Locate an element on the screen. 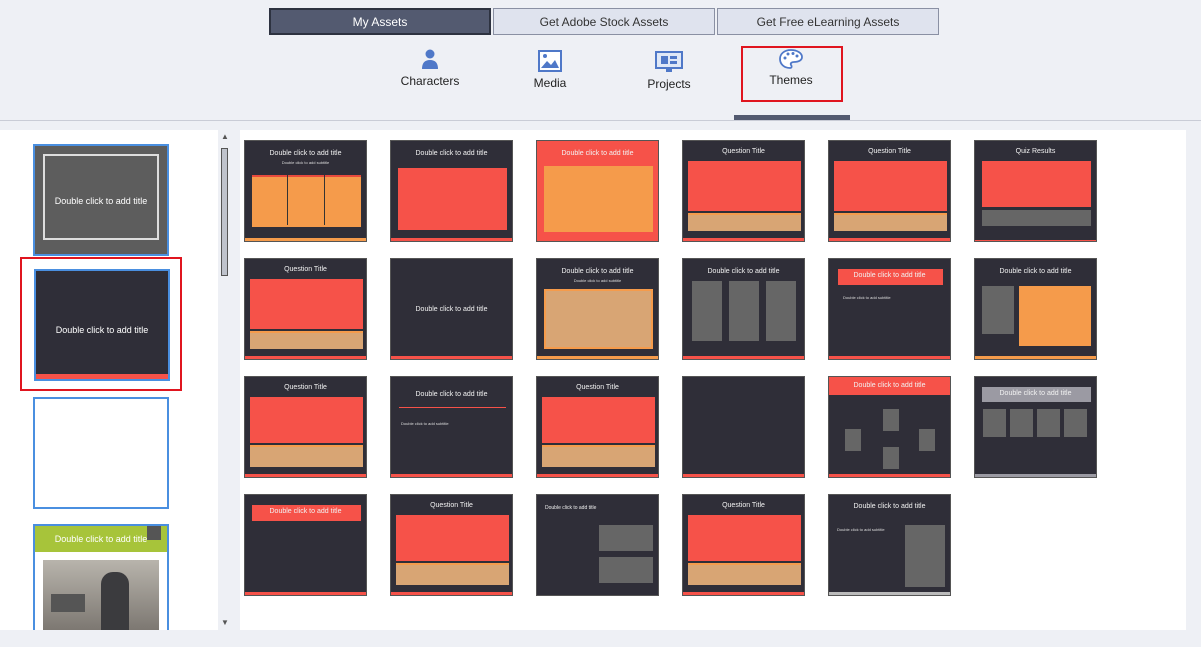 The width and height of the screenshot is (1201, 647). col-divider is located at coordinates (324, 200).